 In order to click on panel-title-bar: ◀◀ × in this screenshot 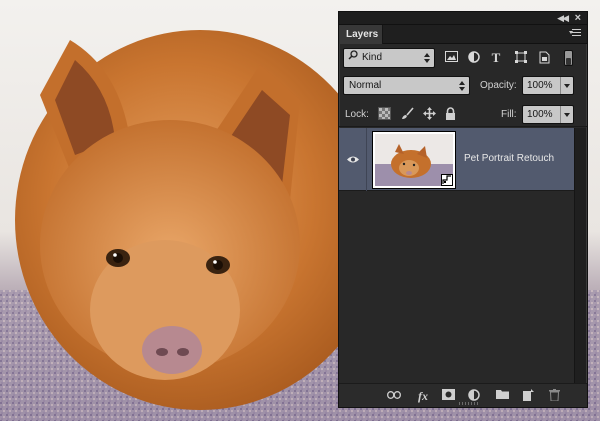, I will do `click(463, 18)`.